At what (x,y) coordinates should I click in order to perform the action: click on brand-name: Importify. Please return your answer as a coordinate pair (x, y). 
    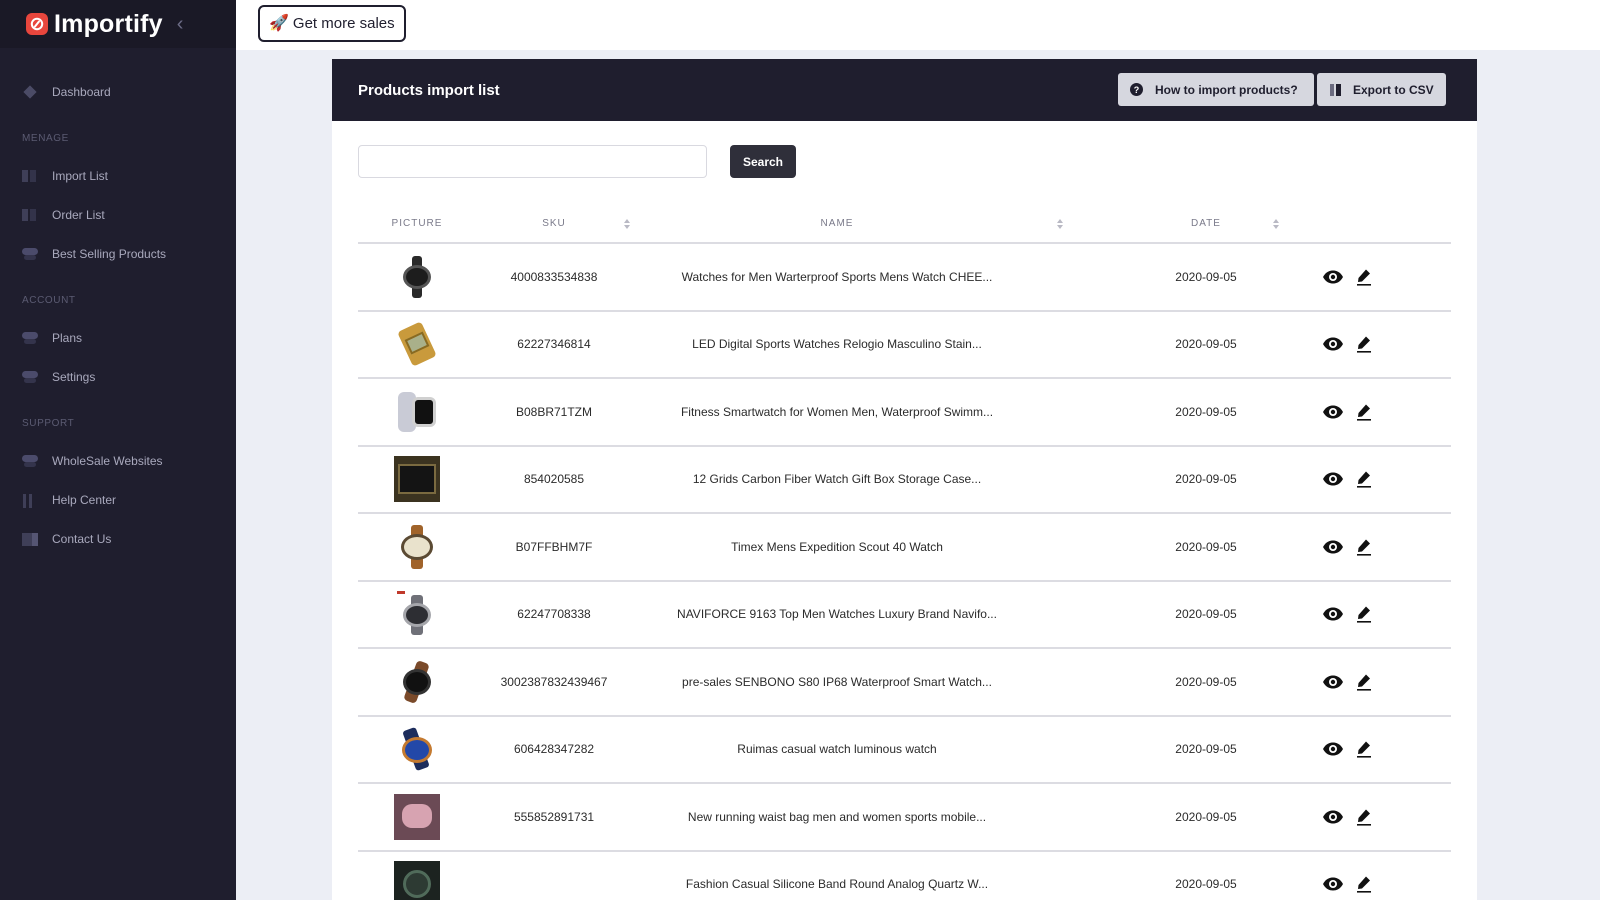
    Looking at the image, I should click on (108, 24).